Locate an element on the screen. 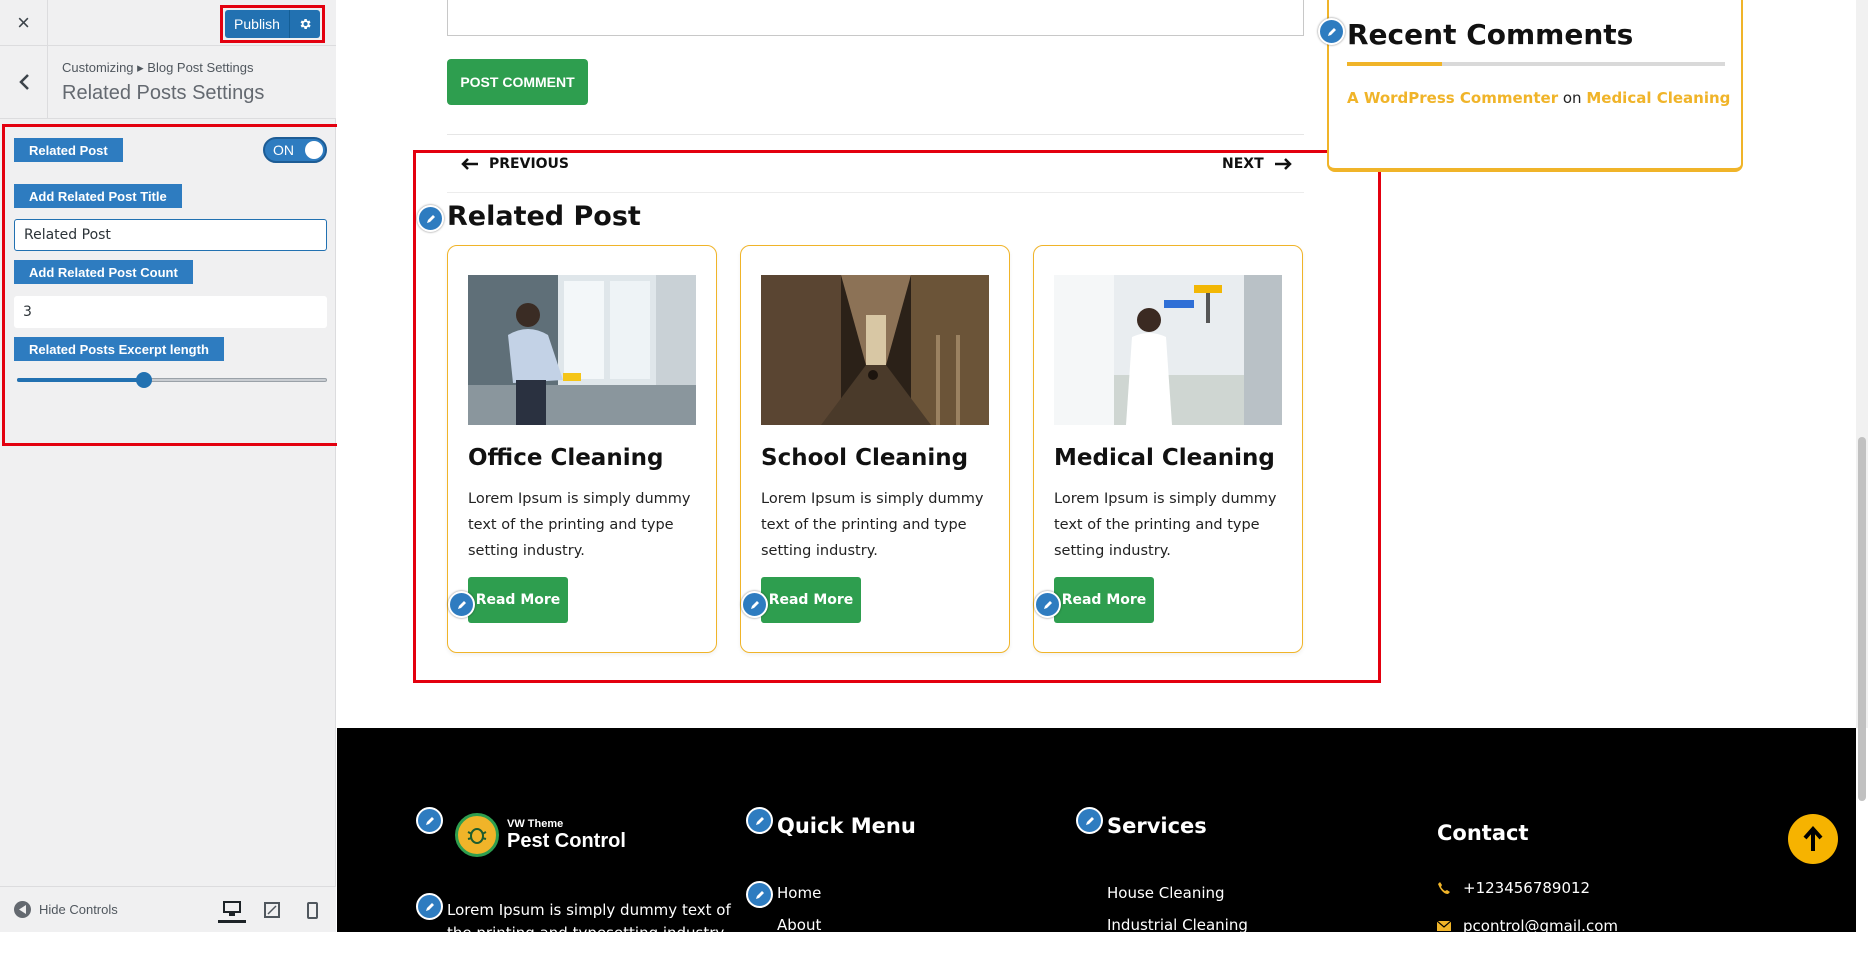  related-post-title-input: Related Post is located at coordinates (170, 235).